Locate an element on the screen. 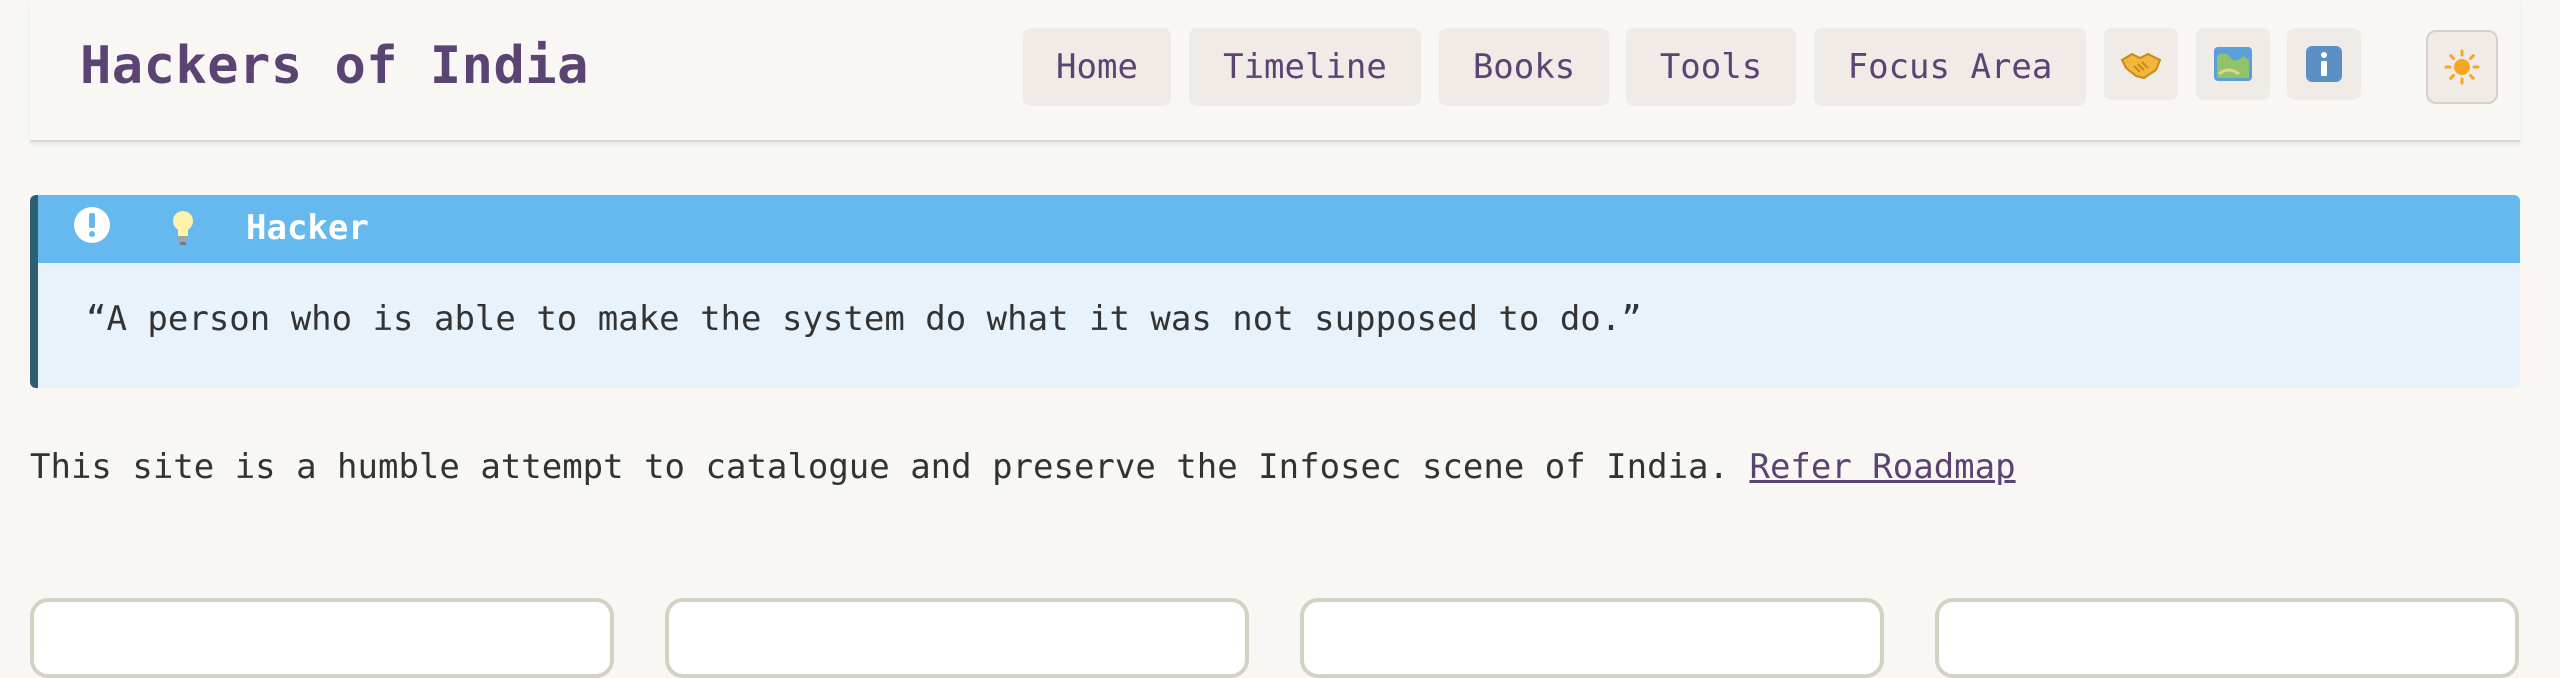 This screenshot has width=2560, height=678. nav-home: Home is located at coordinates (1097, 67).